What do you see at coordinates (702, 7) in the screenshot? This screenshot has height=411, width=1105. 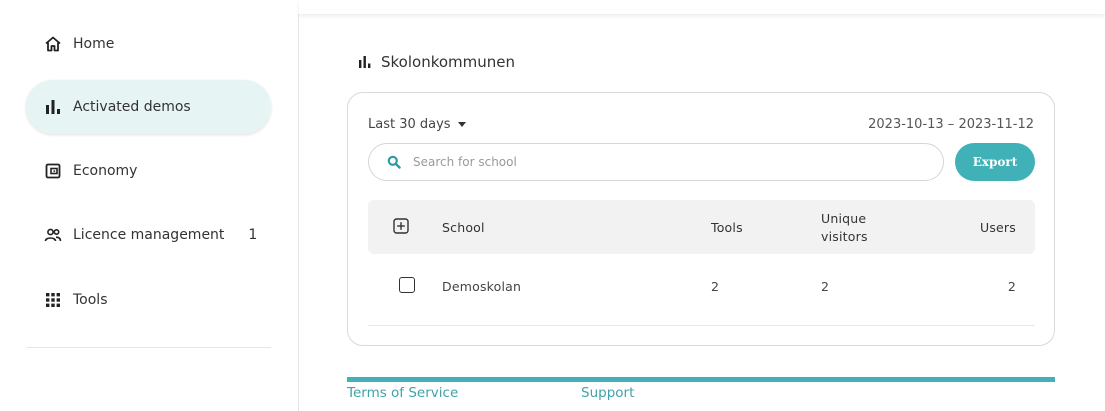 I see `top-bar` at bounding box center [702, 7].